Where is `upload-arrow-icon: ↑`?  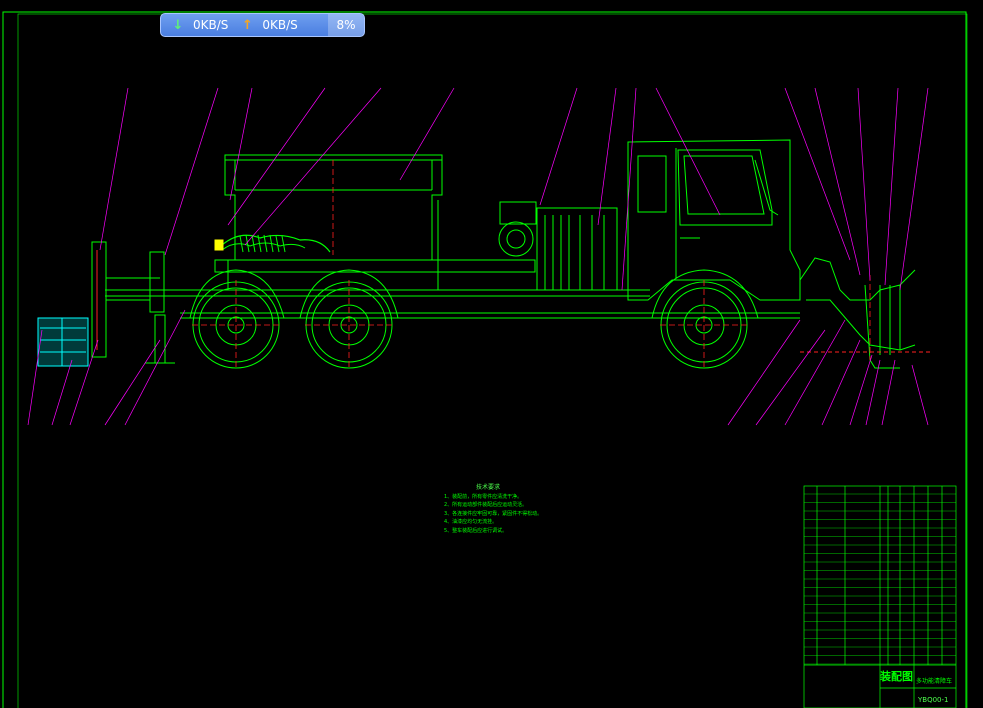 upload-arrow-icon: ↑ is located at coordinates (247, 25).